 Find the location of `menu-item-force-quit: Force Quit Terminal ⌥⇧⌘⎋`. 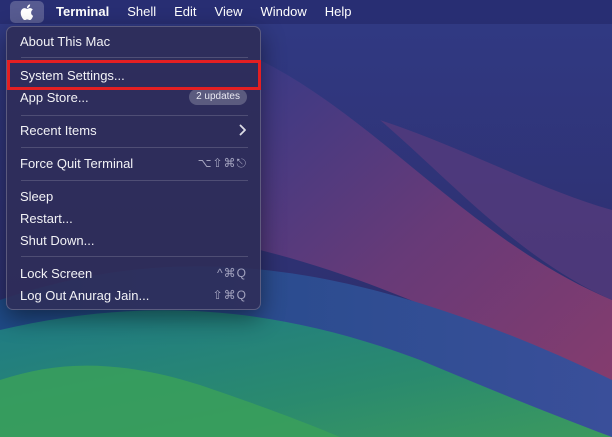

menu-item-force-quit: Force Quit Terminal ⌥⇧⌘⎋ is located at coordinates (133, 163).